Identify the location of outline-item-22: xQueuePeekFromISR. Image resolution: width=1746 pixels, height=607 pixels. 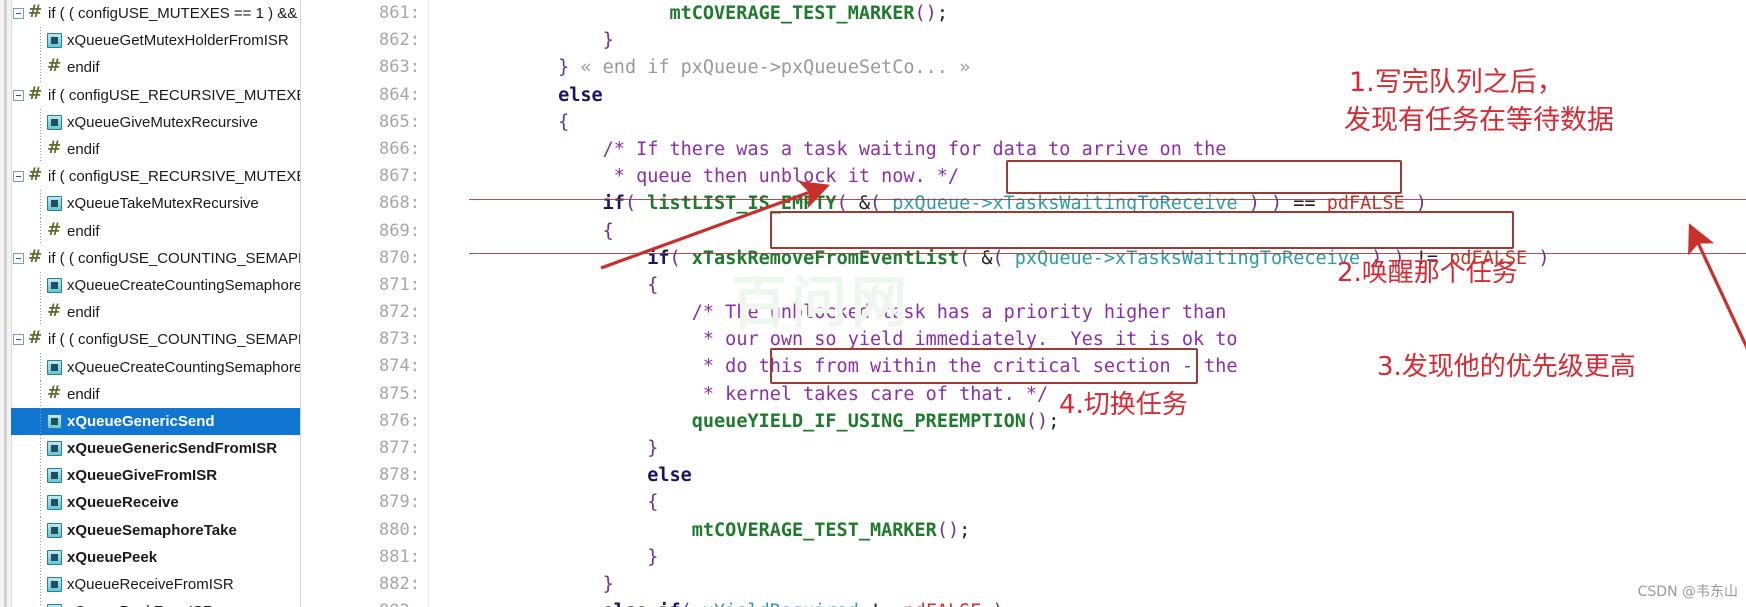
(155, 602).